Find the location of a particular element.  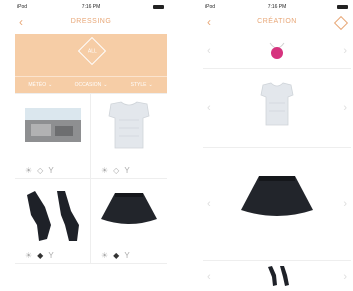

grid-item-skirt: ☀ ◆ Y is located at coordinates (129, 221).